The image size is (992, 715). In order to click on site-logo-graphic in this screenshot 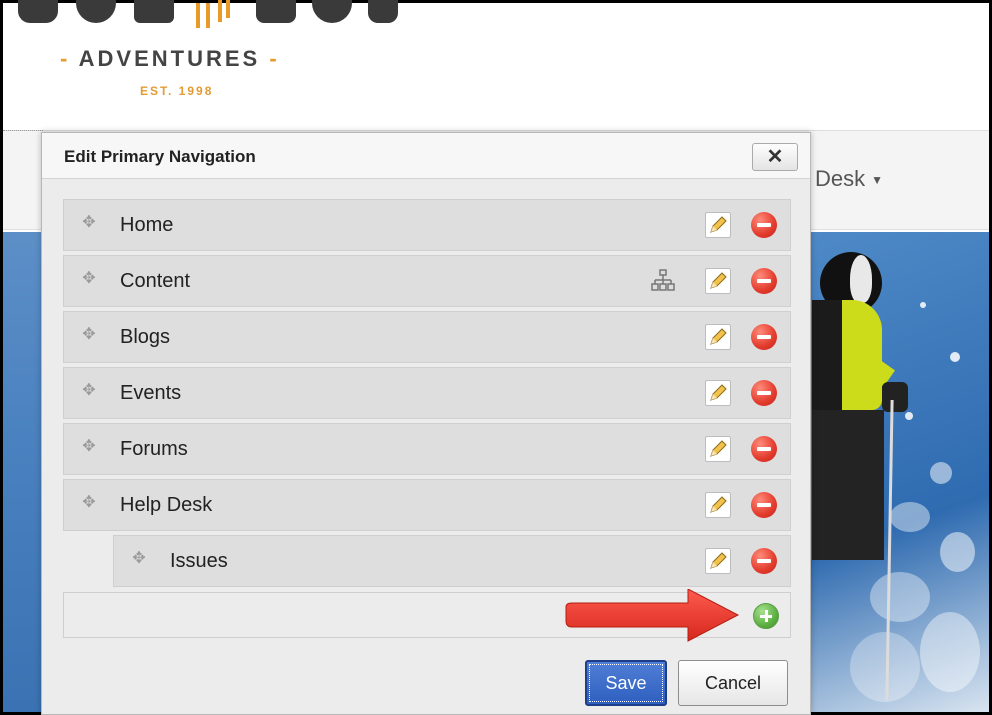, I will do `click(208, 16)`.